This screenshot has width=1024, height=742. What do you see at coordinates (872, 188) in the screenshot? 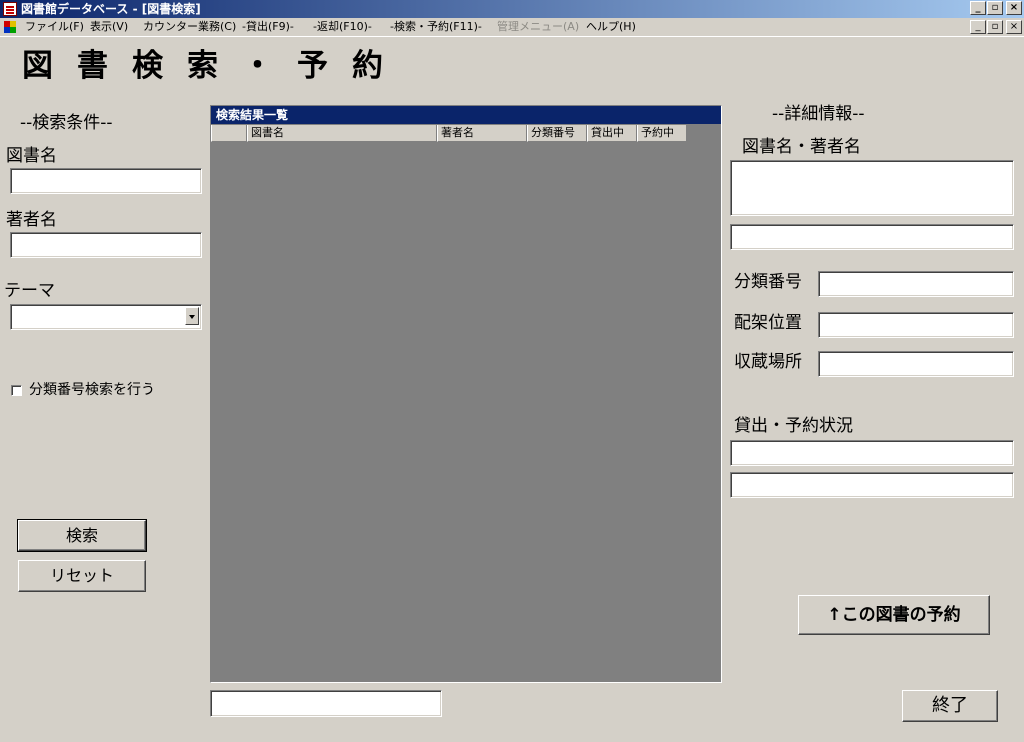
I see `title-author-field` at bounding box center [872, 188].